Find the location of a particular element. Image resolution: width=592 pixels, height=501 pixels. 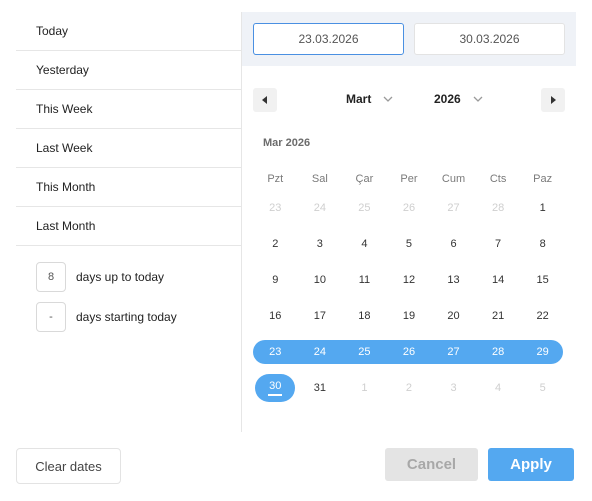

days-starting-today-label: days starting today is located at coordinates (126, 317).